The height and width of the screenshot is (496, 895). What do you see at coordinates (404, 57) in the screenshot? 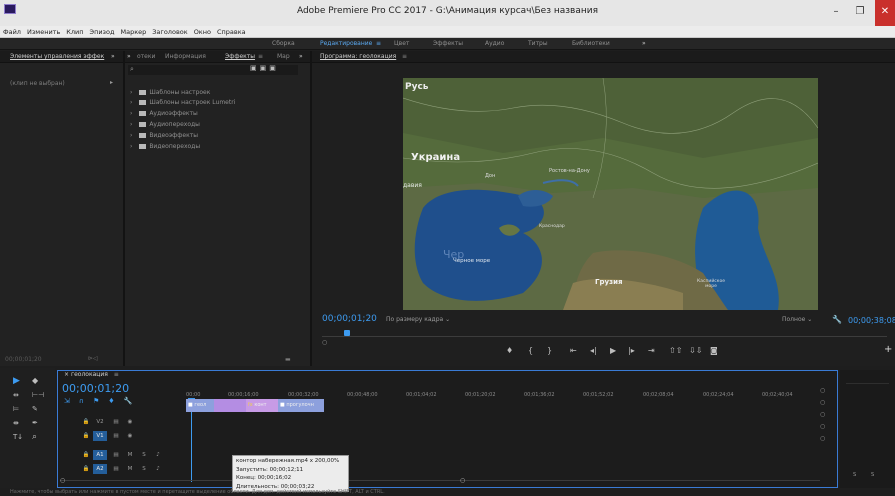
I see `program-menu-icon: ≡` at bounding box center [404, 57].